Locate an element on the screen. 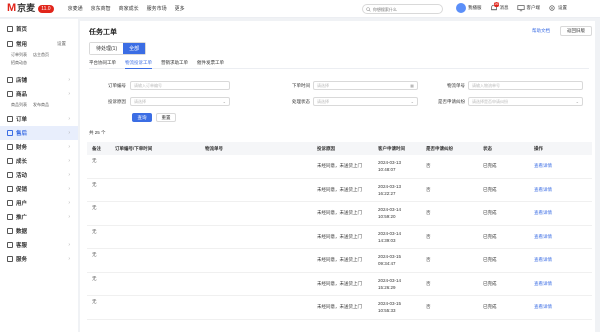 The image size is (600, 332). finance-icon is located at coordinates (10, 147).